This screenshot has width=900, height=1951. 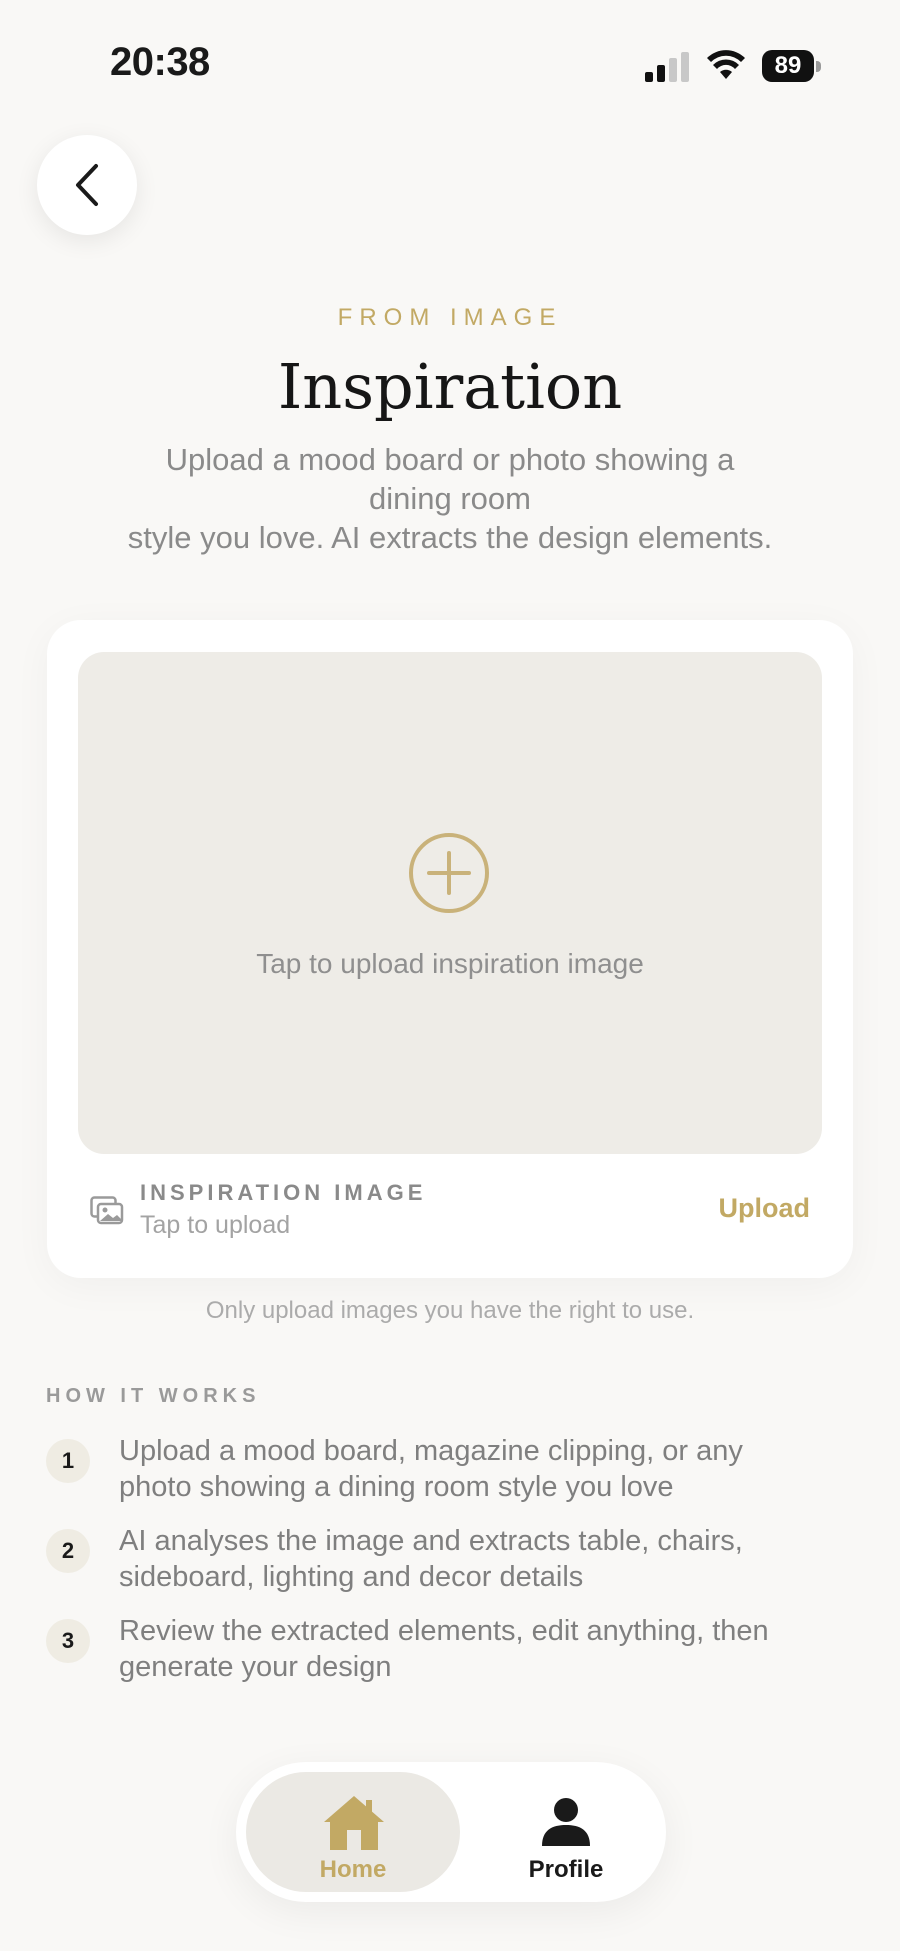 I want to click on step-number: 3, so click(x=68, y=1641).